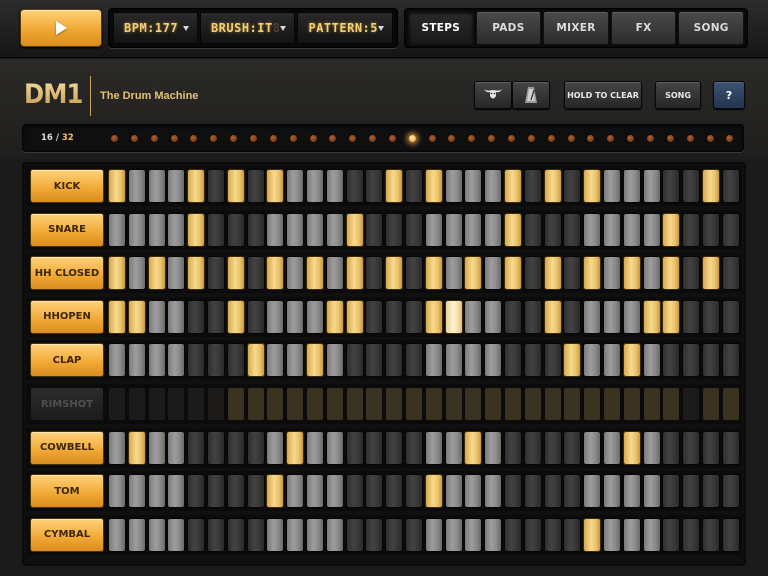 This screenshot has width=768, height=576. What do you see at coordinates (531, 95) in the screenshot?
I see `metronome-button` at bounding box center [531, 95].